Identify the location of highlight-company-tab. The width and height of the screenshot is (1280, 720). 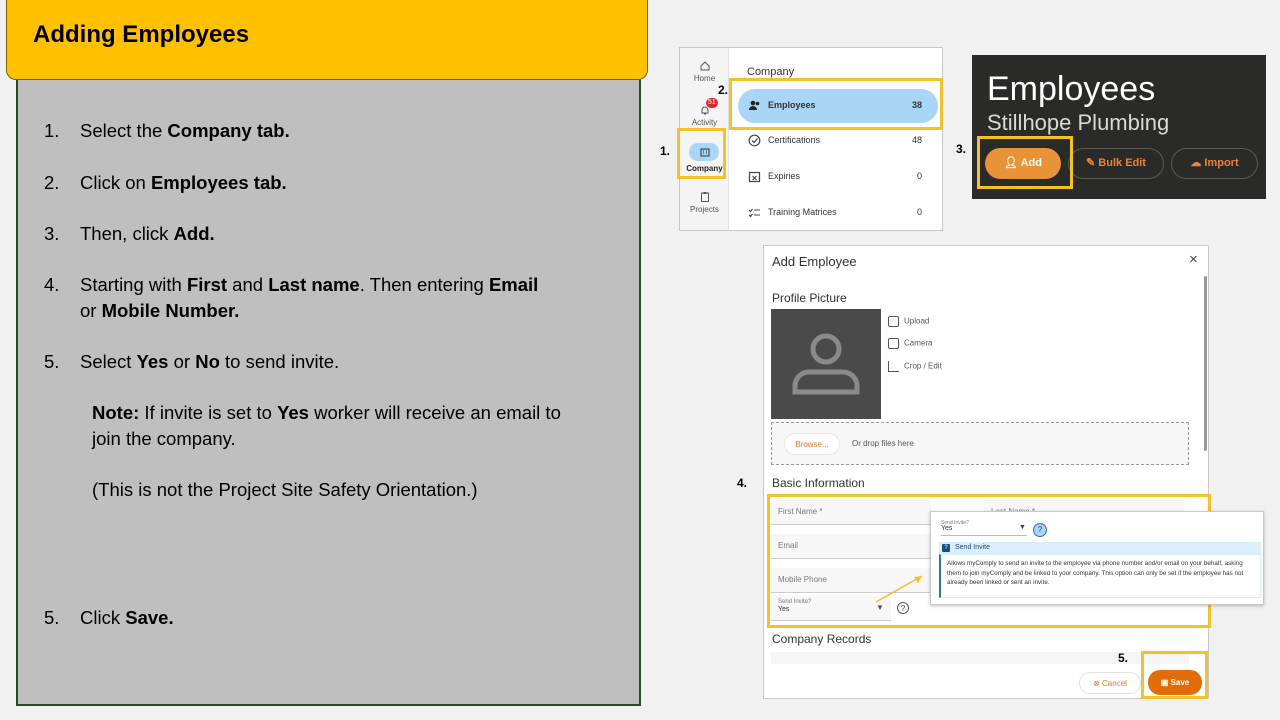
(701, 153).